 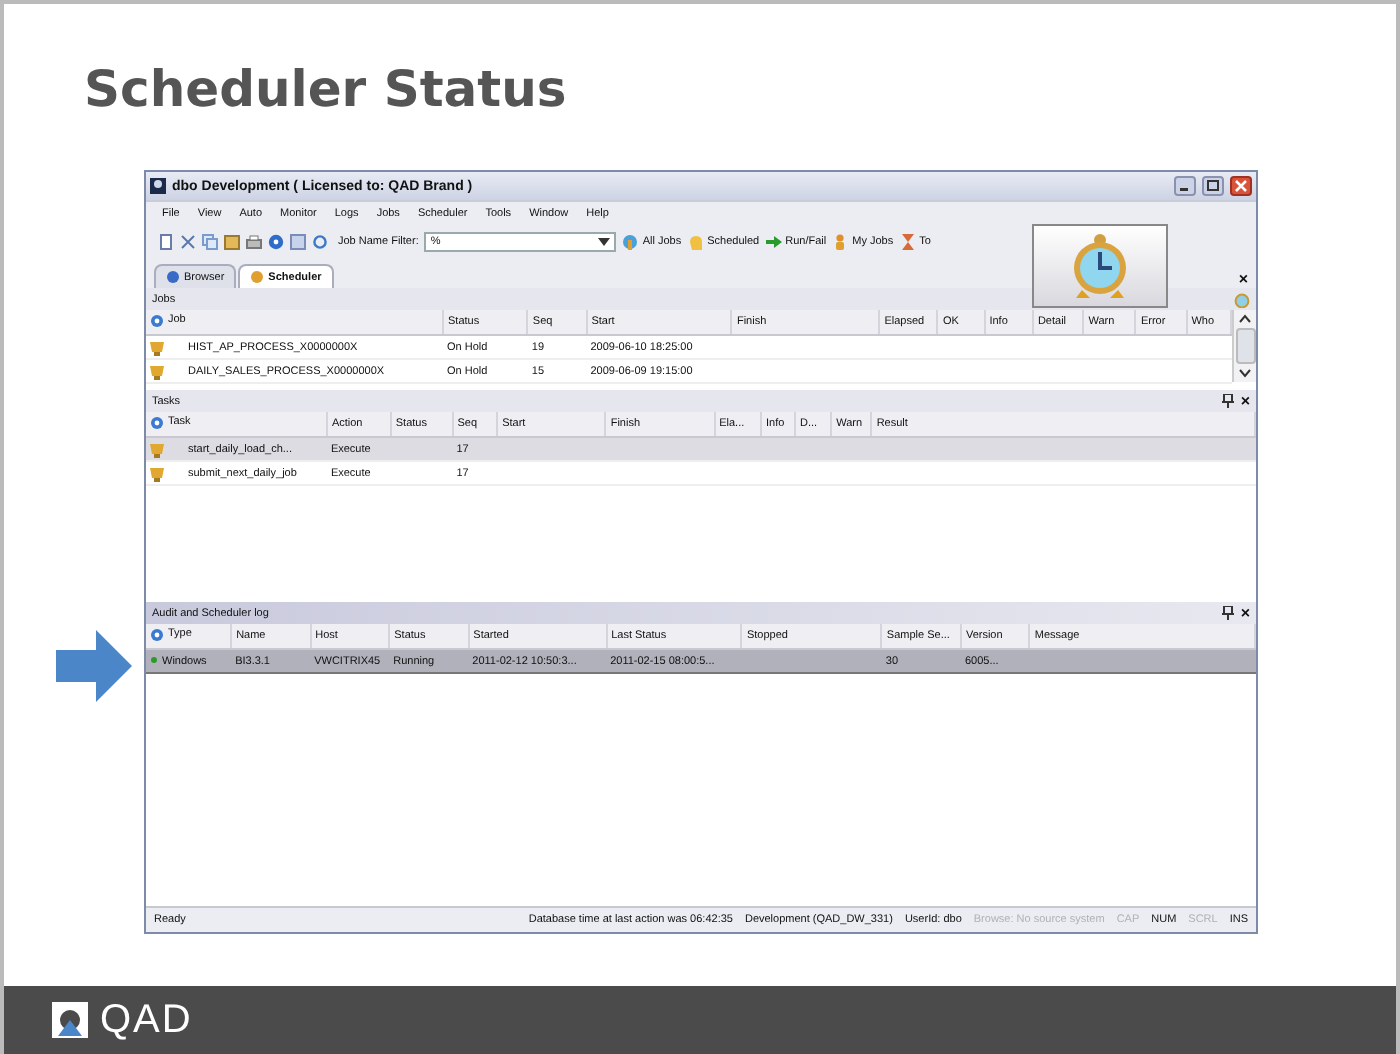 What do you see at coordinates (232, 241) in the screenshot?
I see `paste-icon` at bounding box center [232, 241].